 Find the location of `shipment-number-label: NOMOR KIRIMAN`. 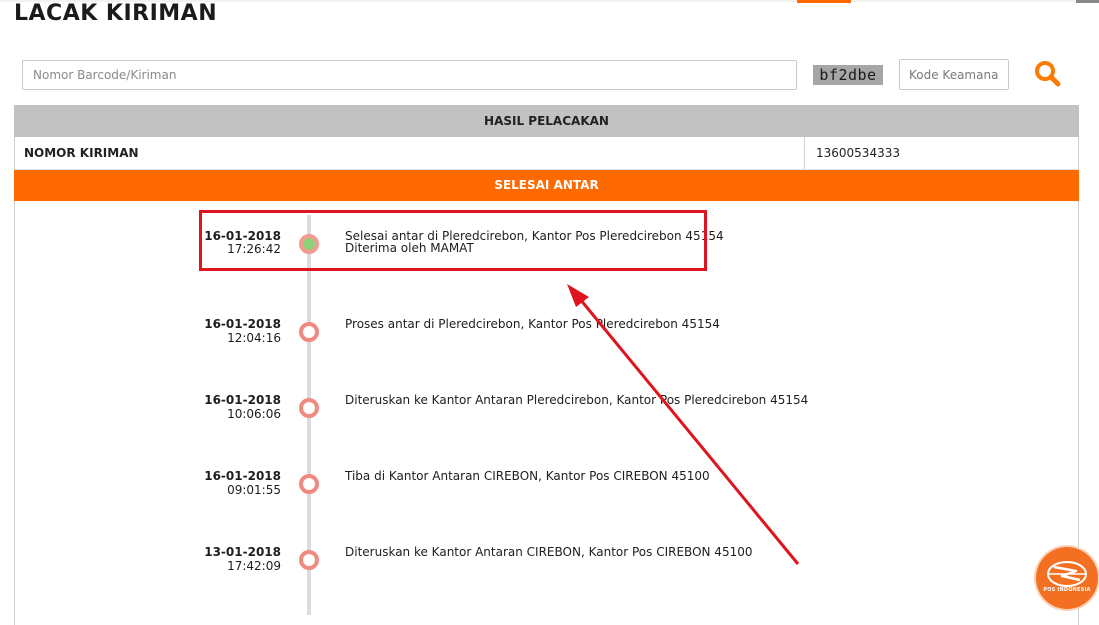

shipment-number-label: NOMOR KIRIMAN is located at coordinates (409, 153).